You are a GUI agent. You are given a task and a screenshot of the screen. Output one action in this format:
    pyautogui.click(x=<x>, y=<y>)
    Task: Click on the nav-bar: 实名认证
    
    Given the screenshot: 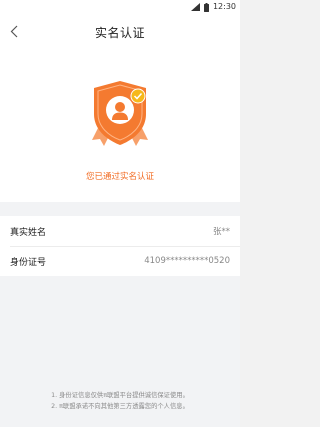 What is the action you would take?
    pyautogui.click(x=120, y=33)
    